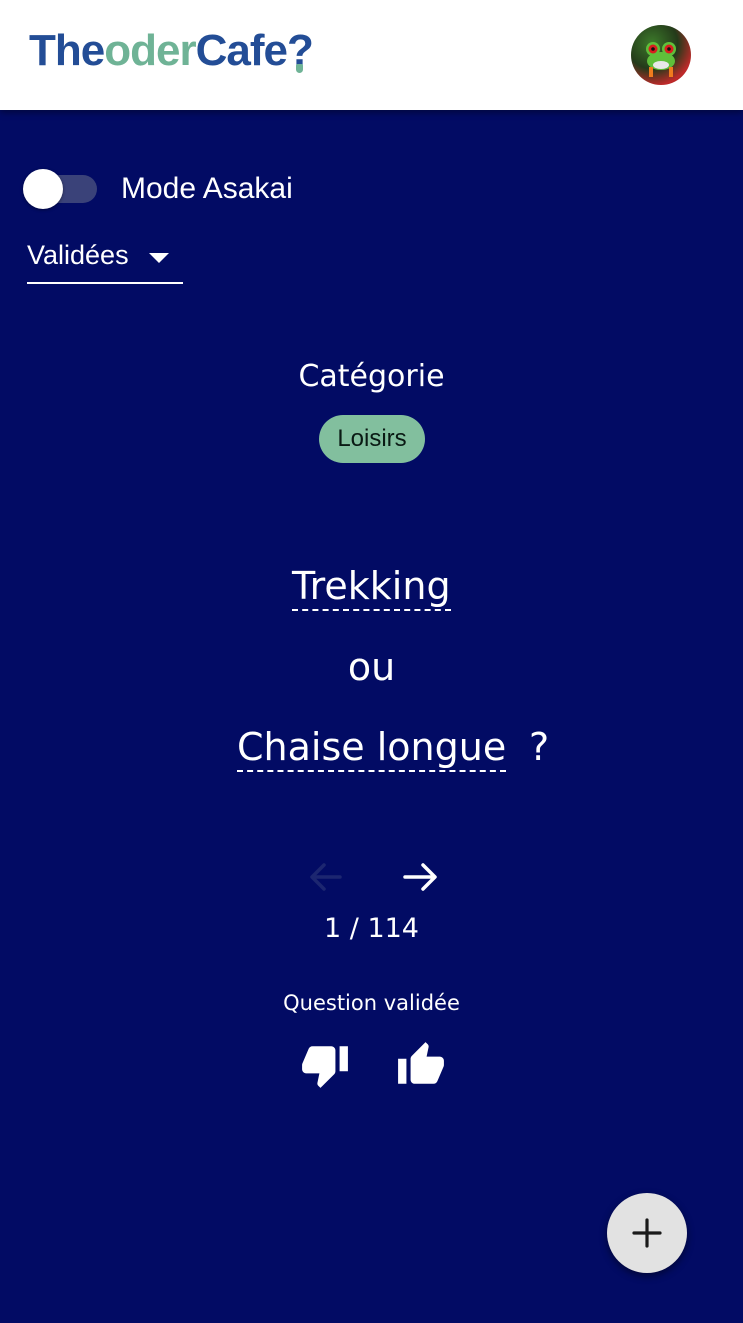  I want to click on toggle-knob, so click(43, 189).